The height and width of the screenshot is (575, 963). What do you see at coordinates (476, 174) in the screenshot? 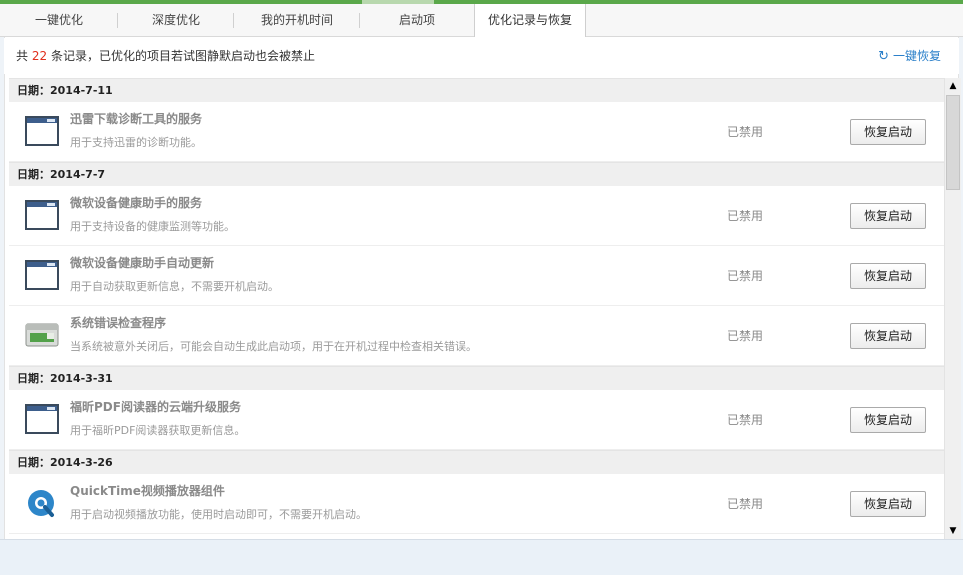
I see `date-header: 日期：2014-7-7` at bounding box center [476, 174].